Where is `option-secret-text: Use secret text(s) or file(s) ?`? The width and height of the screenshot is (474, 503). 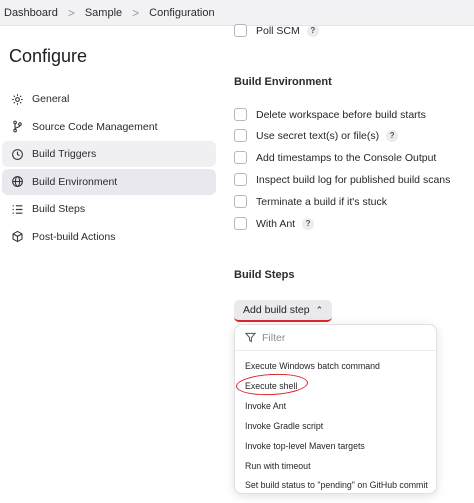 option-secret-text: Use secret text(s) or file(s) ? is located at coordinates (316, 135).